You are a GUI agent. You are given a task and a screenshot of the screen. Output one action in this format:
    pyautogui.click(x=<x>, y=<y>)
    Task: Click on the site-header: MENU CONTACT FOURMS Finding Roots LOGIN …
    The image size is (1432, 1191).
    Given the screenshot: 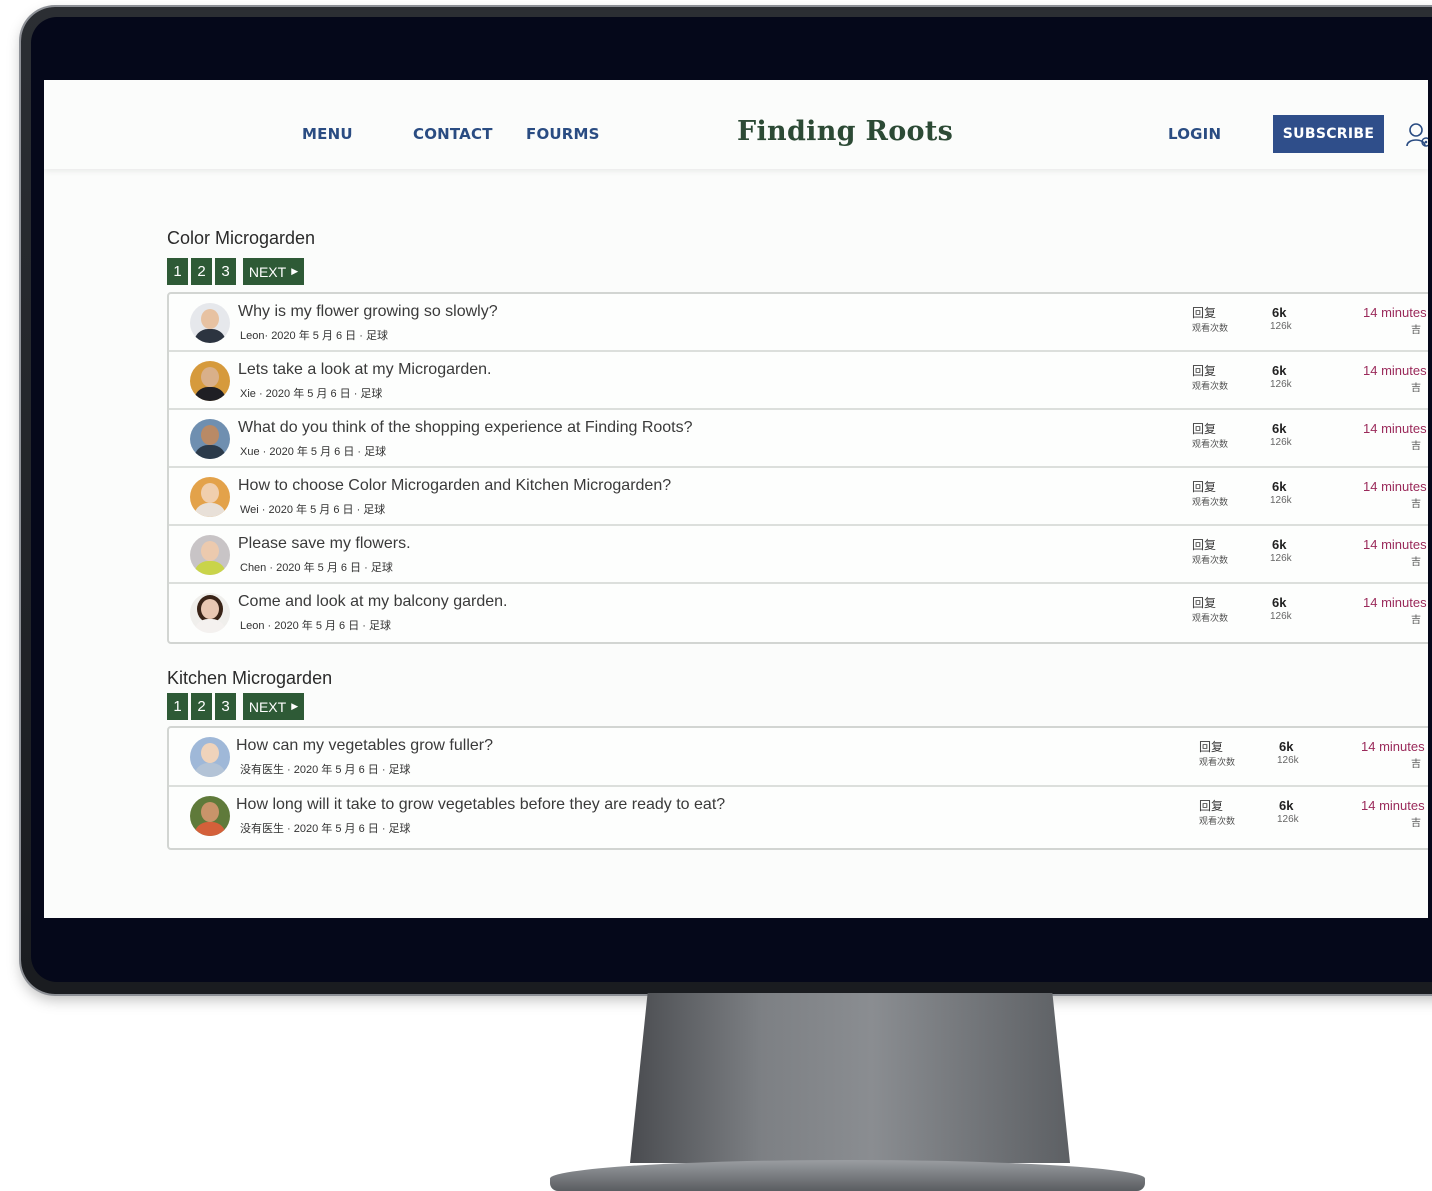 What is the action you would take?
    pyautogui.click(x=736, y=124)
    